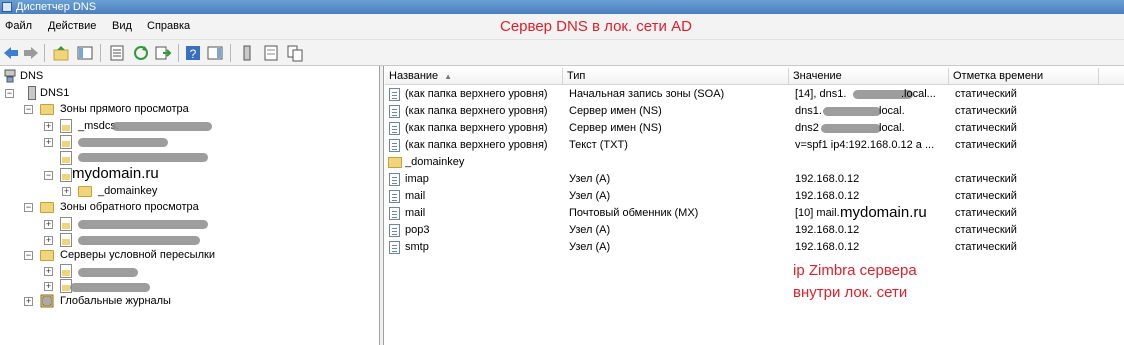 This screenshot has height=345, width=1124. I want to click on pane-splitter, so click(382, 205).